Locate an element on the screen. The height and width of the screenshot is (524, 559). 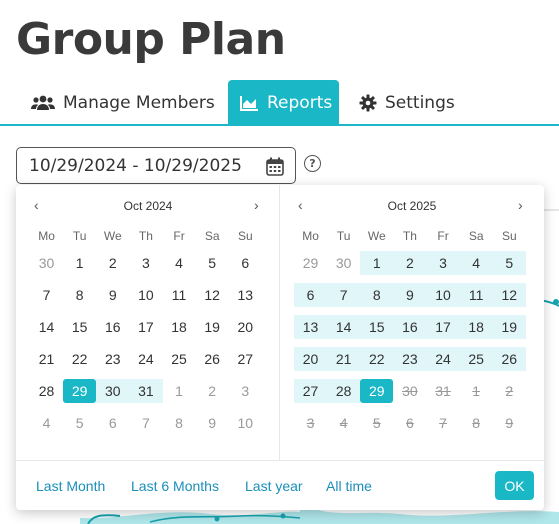
preset-last-year: Last year is located at coordinates (274, 486).